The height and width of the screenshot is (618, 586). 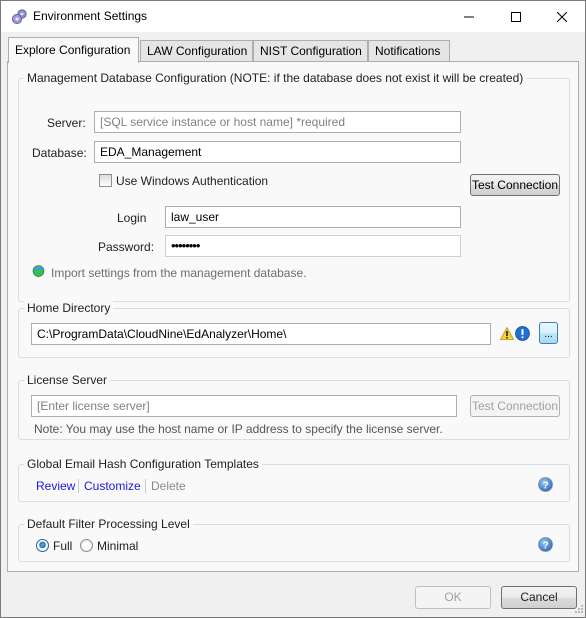 I want to click on test-connection-button: Test Connection, so click(x=515, y=185).